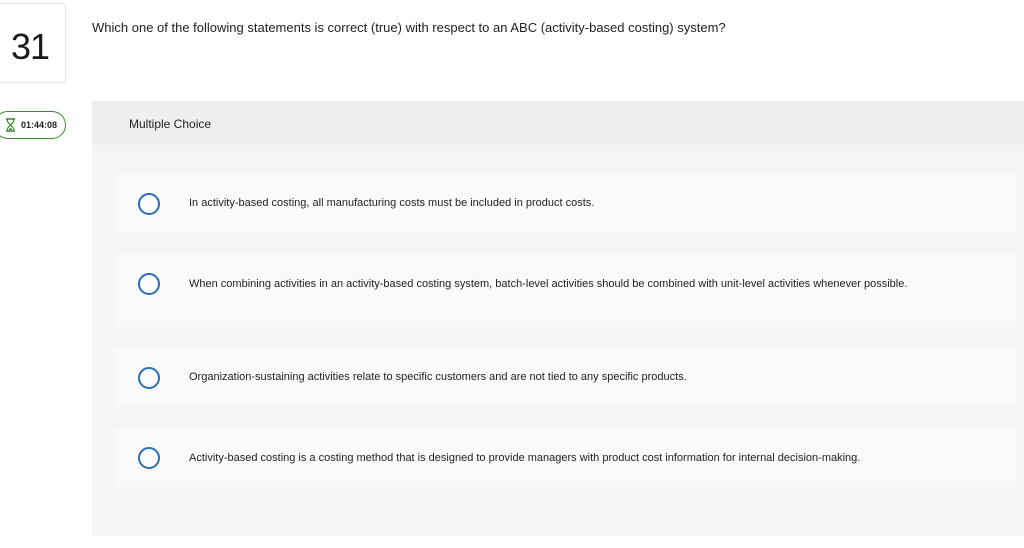  I want to click on hourglass-icon, so click(10, 125).